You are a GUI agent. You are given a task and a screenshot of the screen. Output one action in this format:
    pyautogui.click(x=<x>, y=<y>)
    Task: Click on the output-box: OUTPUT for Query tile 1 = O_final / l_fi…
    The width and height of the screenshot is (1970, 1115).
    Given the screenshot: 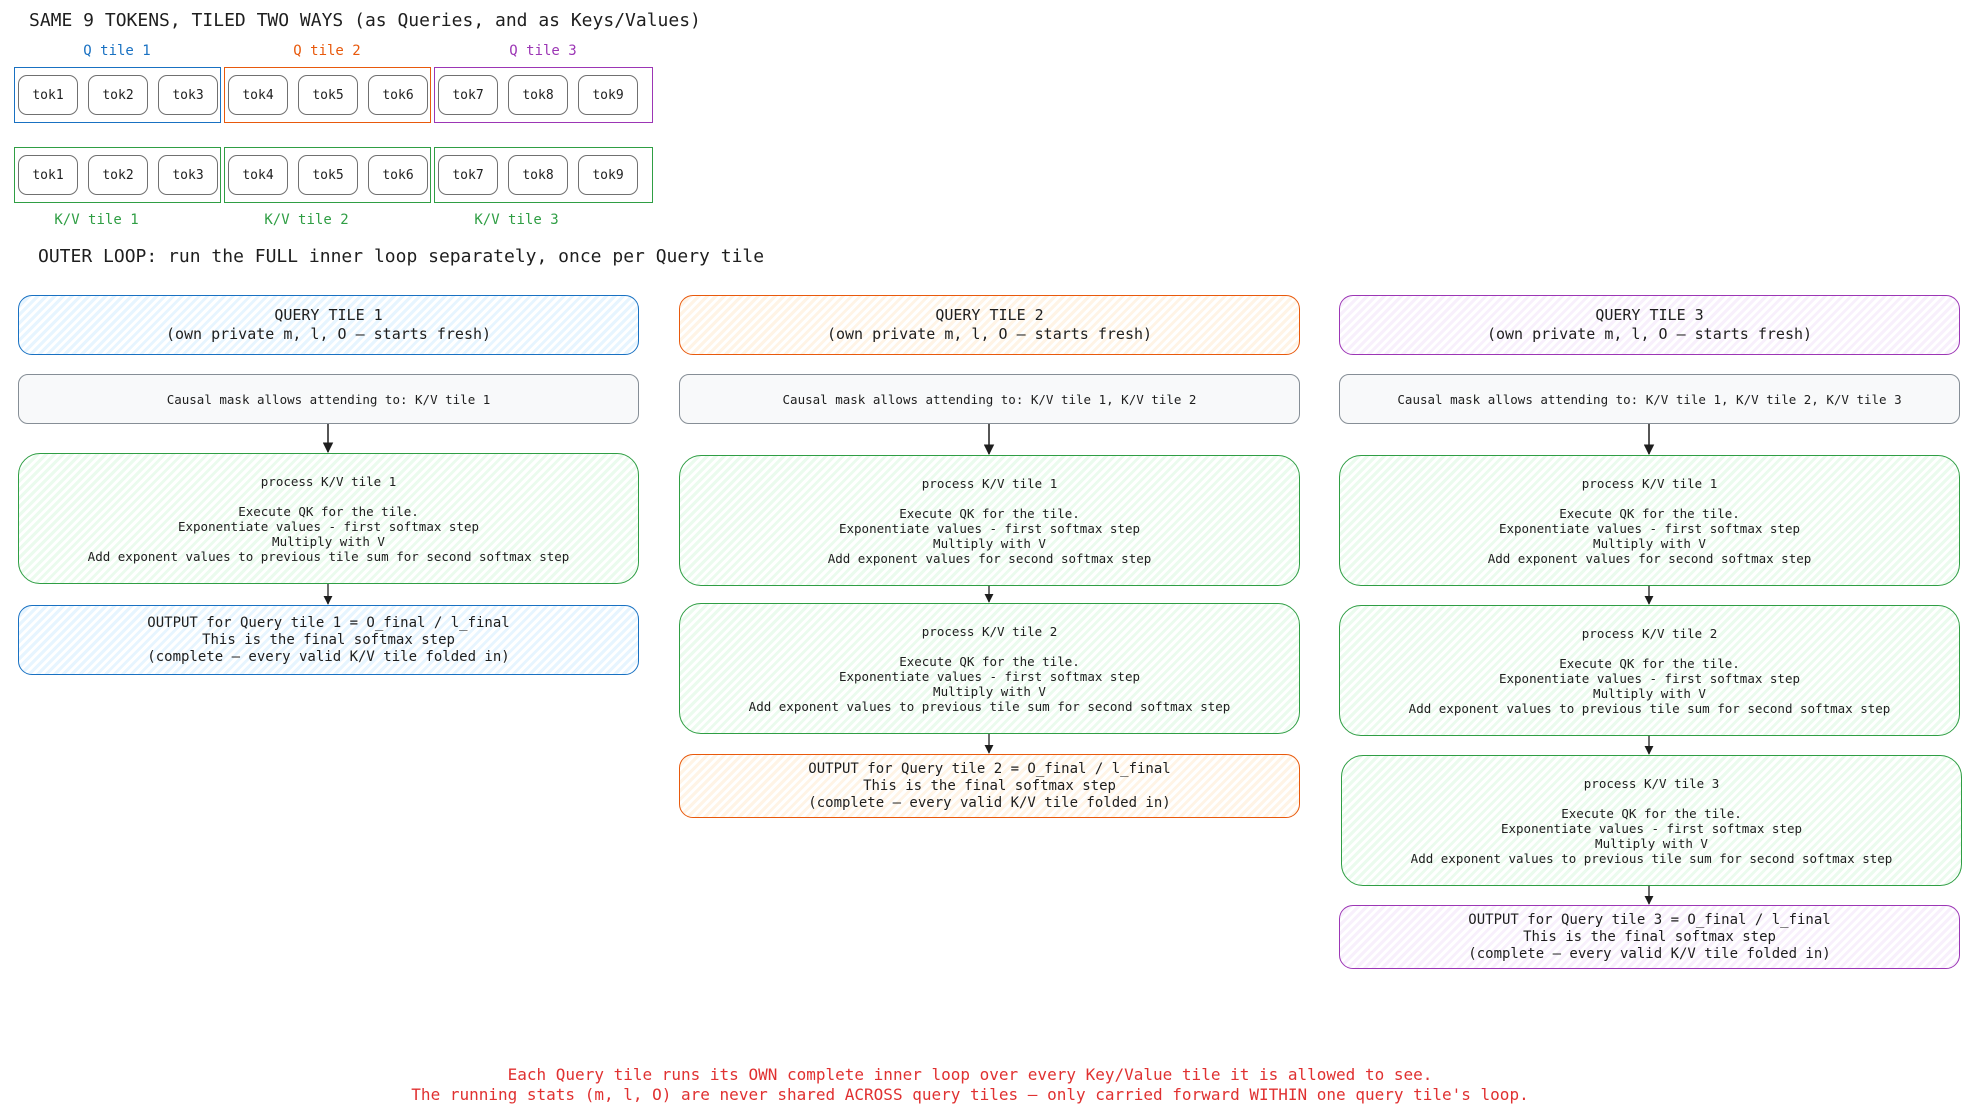 What is the action you would take?
    pyautogui.click(x=328, y=640)
    